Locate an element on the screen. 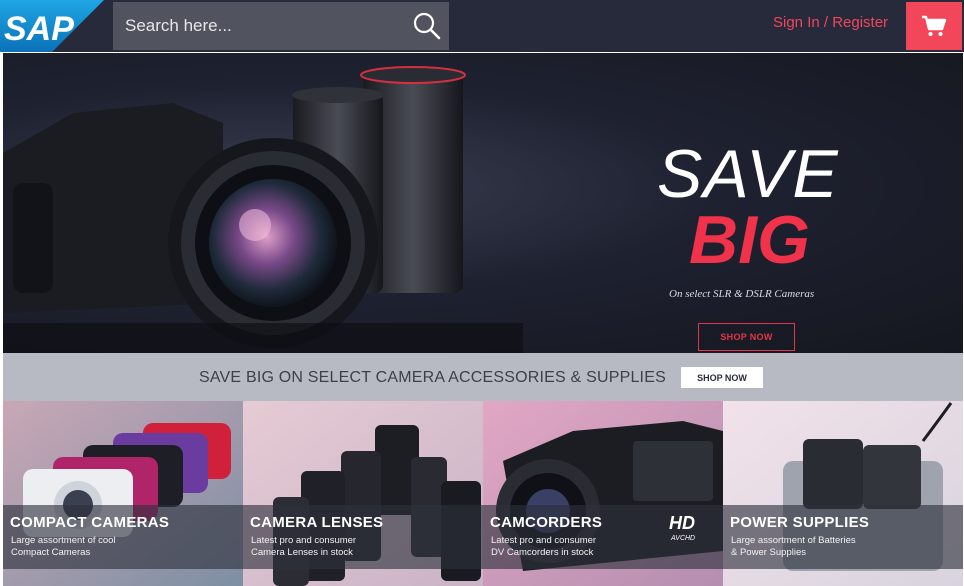 The width and height of the screenshot is (964, 586). hd-badge: HD is located at coordinates (682, 523).